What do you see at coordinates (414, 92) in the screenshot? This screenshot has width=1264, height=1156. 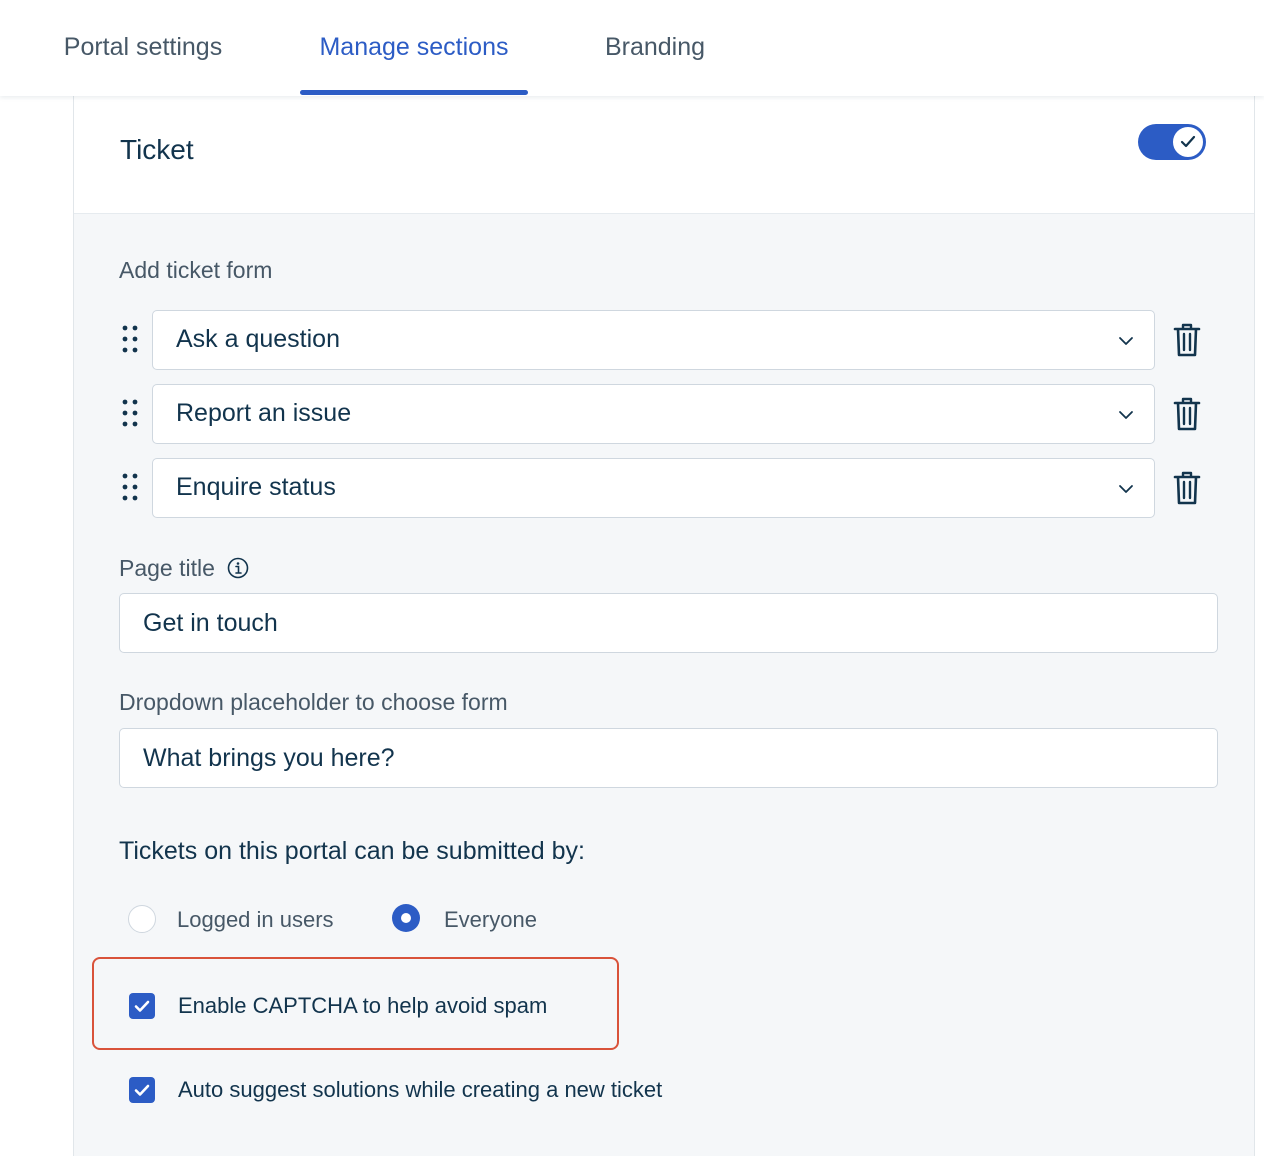 I see `active-tab-indicator` at bounding box center [414, 92].